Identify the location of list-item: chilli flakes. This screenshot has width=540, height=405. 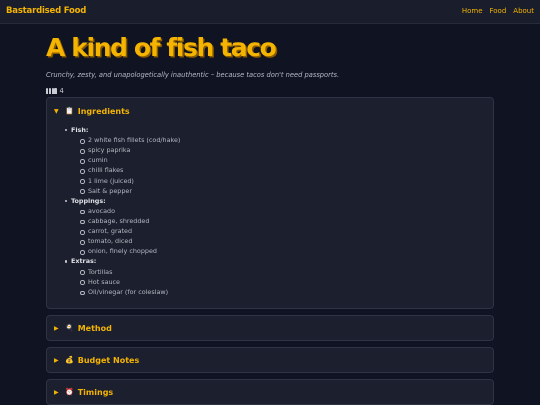
(273, 170).